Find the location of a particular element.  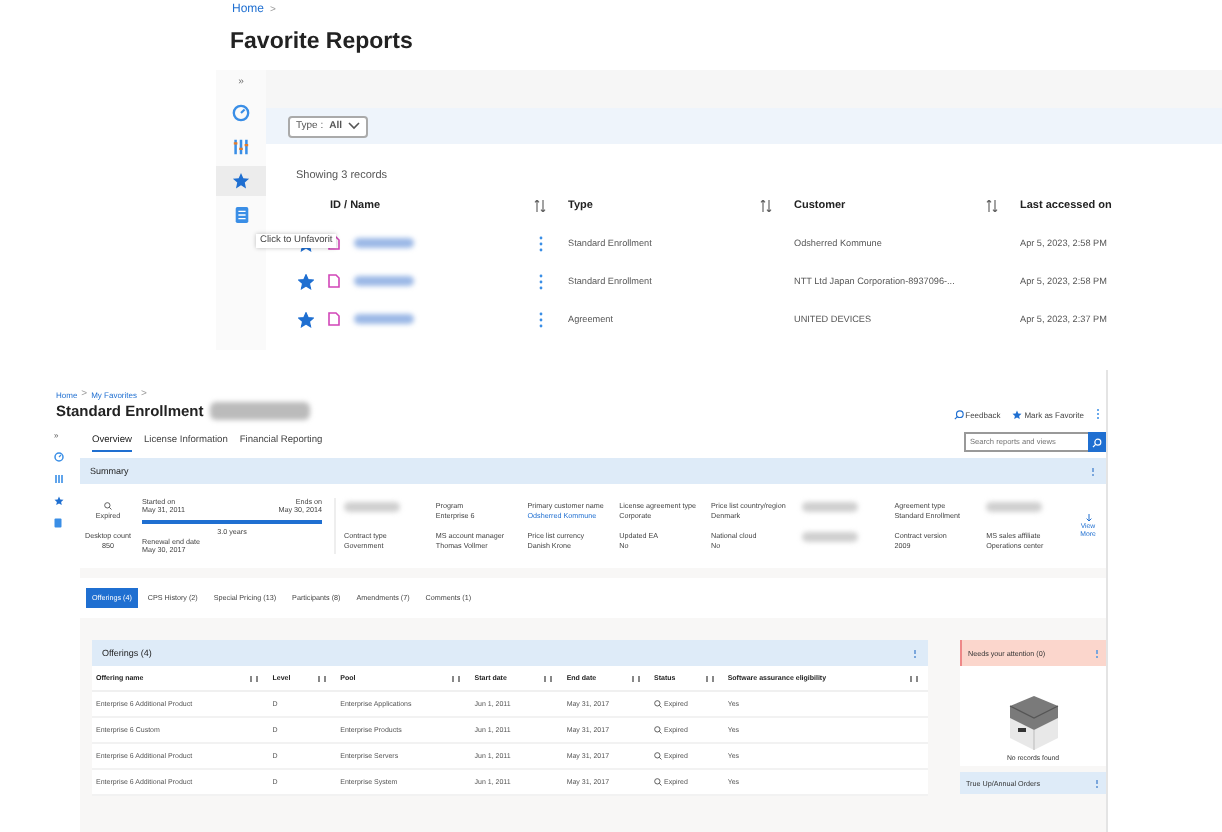

search-icon is located at coordinates (1097, 442).